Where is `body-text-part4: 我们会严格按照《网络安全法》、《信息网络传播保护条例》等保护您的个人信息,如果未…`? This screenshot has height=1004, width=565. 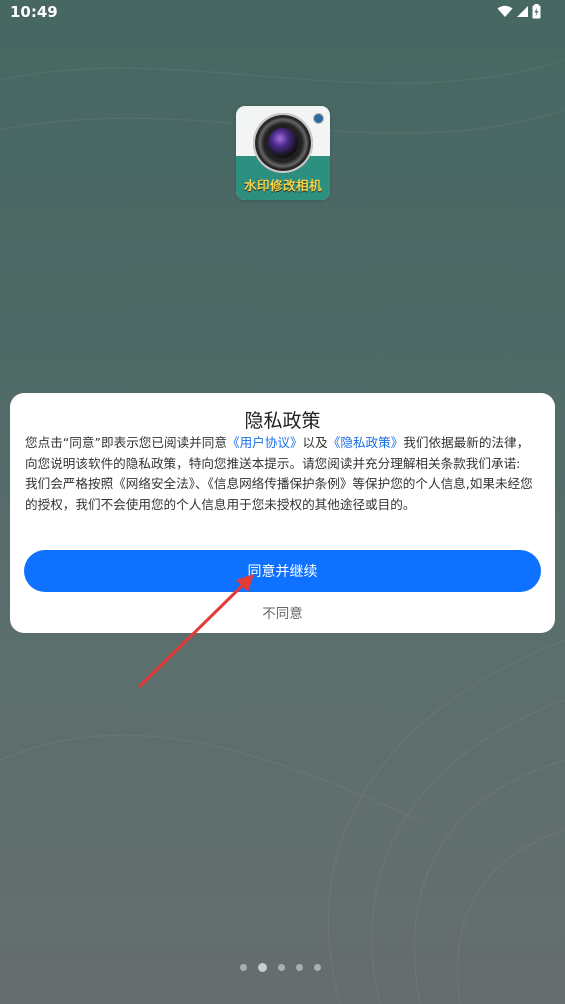 body-text-part4: 我们会严格按照《网络安全法》、《信息网络传播保护条例》等保护您的个人信息,如果未… is located at coordinates (279, 494).